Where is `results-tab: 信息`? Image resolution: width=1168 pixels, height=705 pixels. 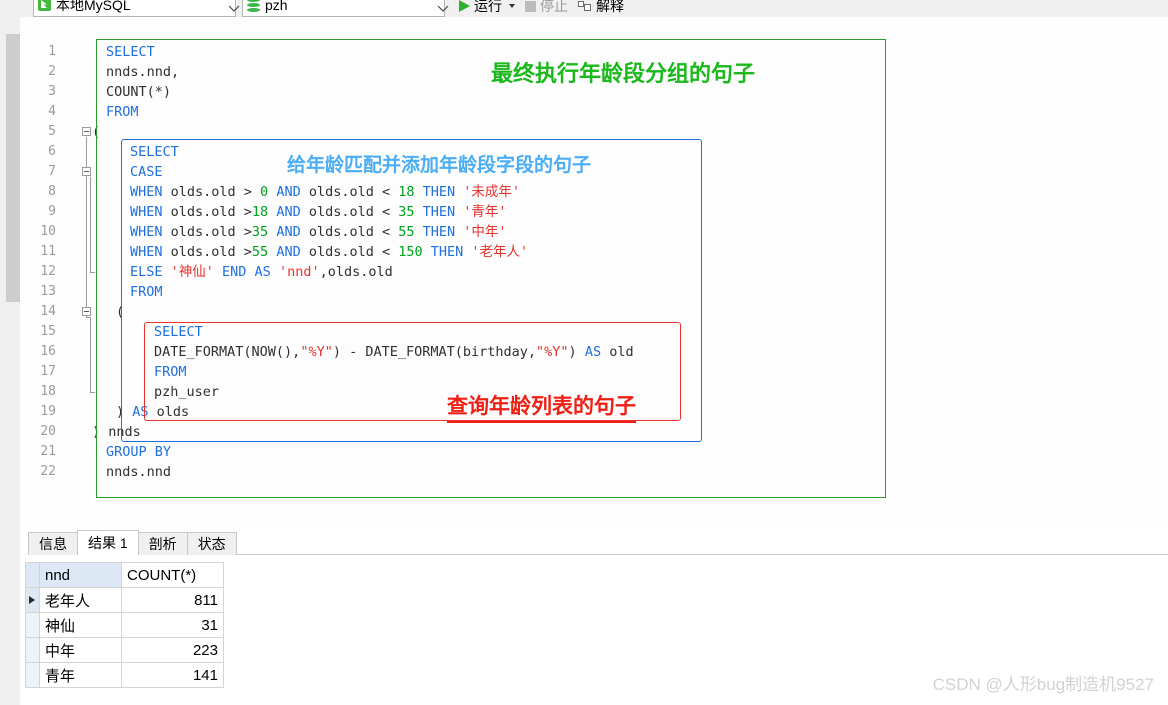 results-tab: 信息 is located at coordinates (53, 543).